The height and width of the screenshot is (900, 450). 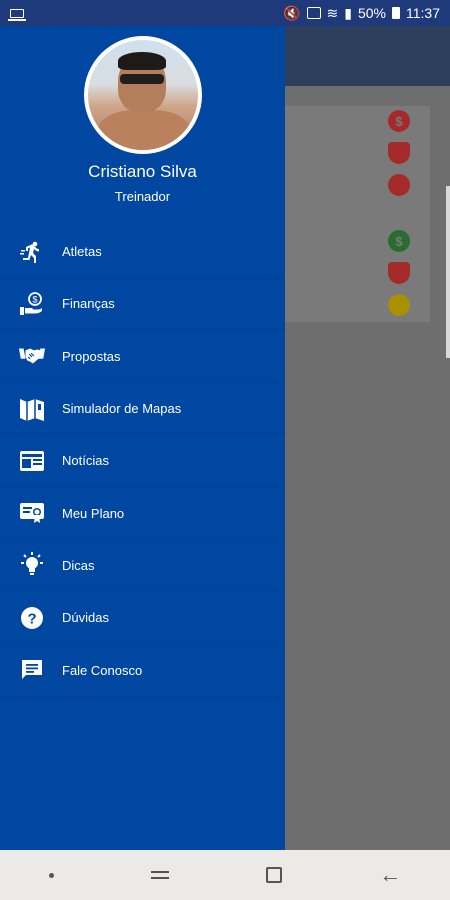 I want to click on menu-label: Notícias, so click(x=85, y=461).